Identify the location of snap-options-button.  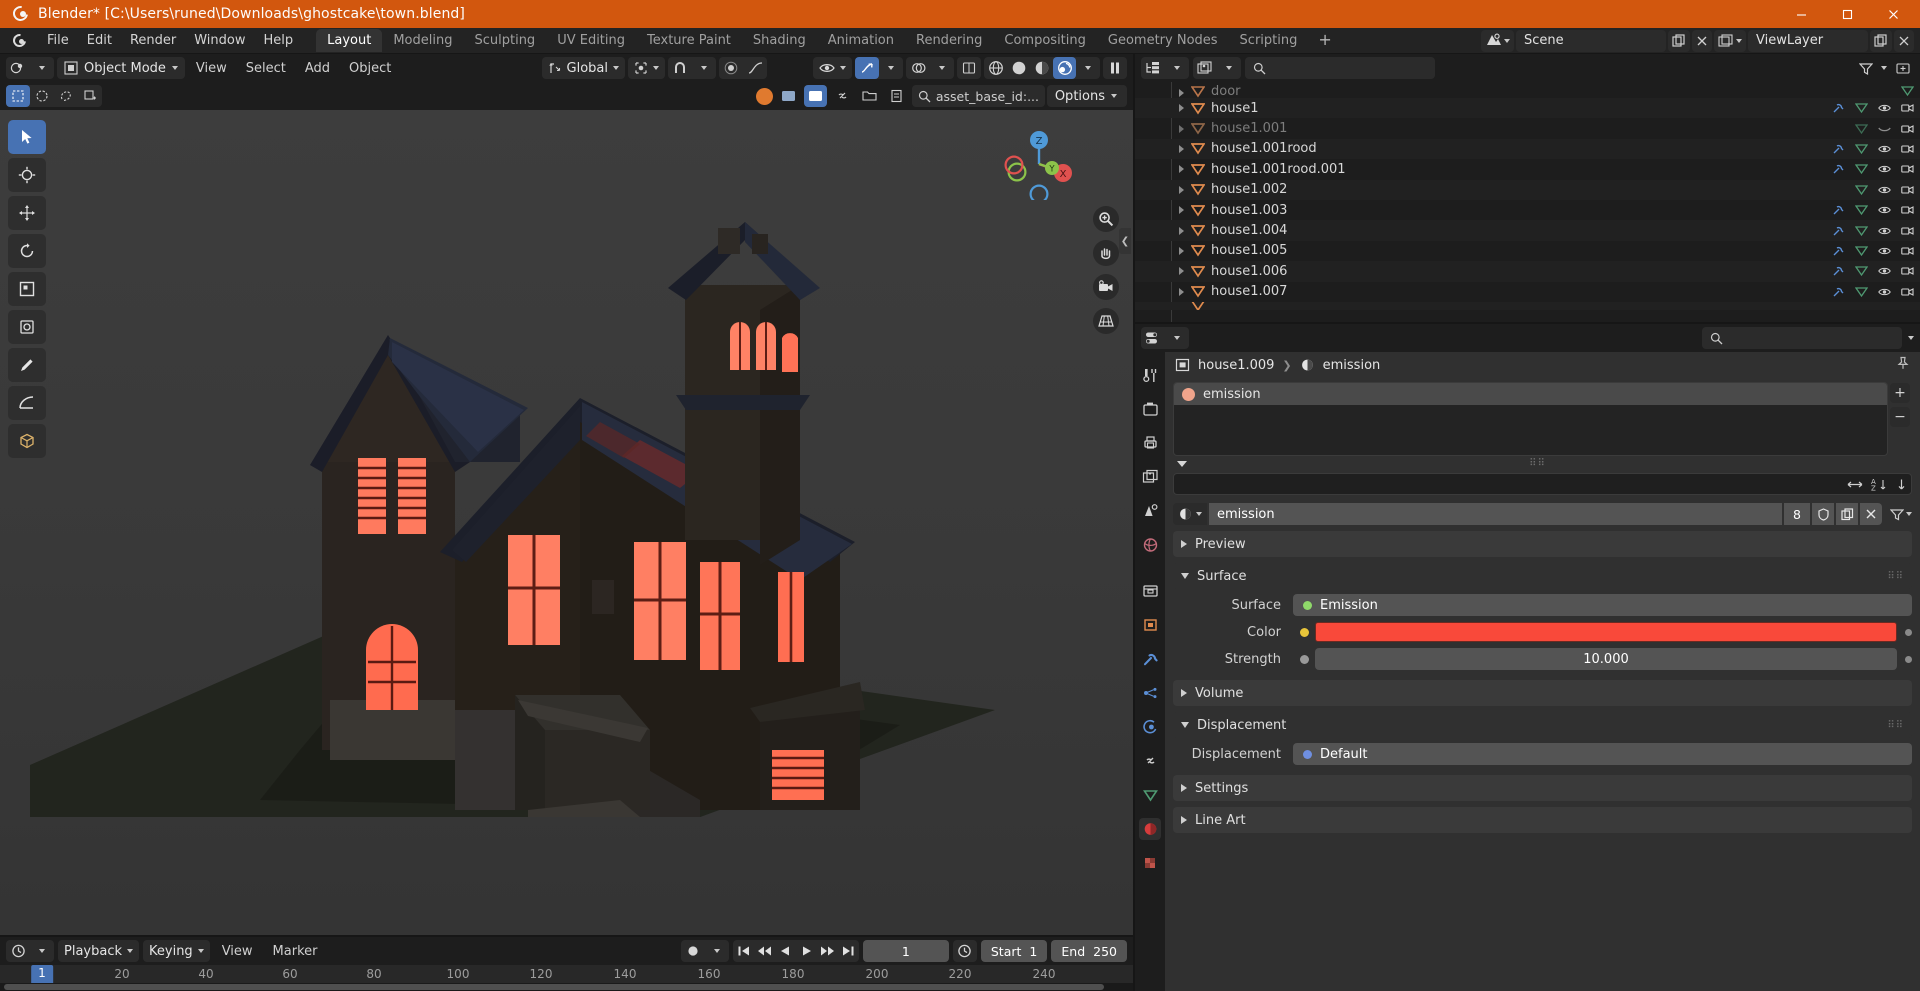
(704, 68).